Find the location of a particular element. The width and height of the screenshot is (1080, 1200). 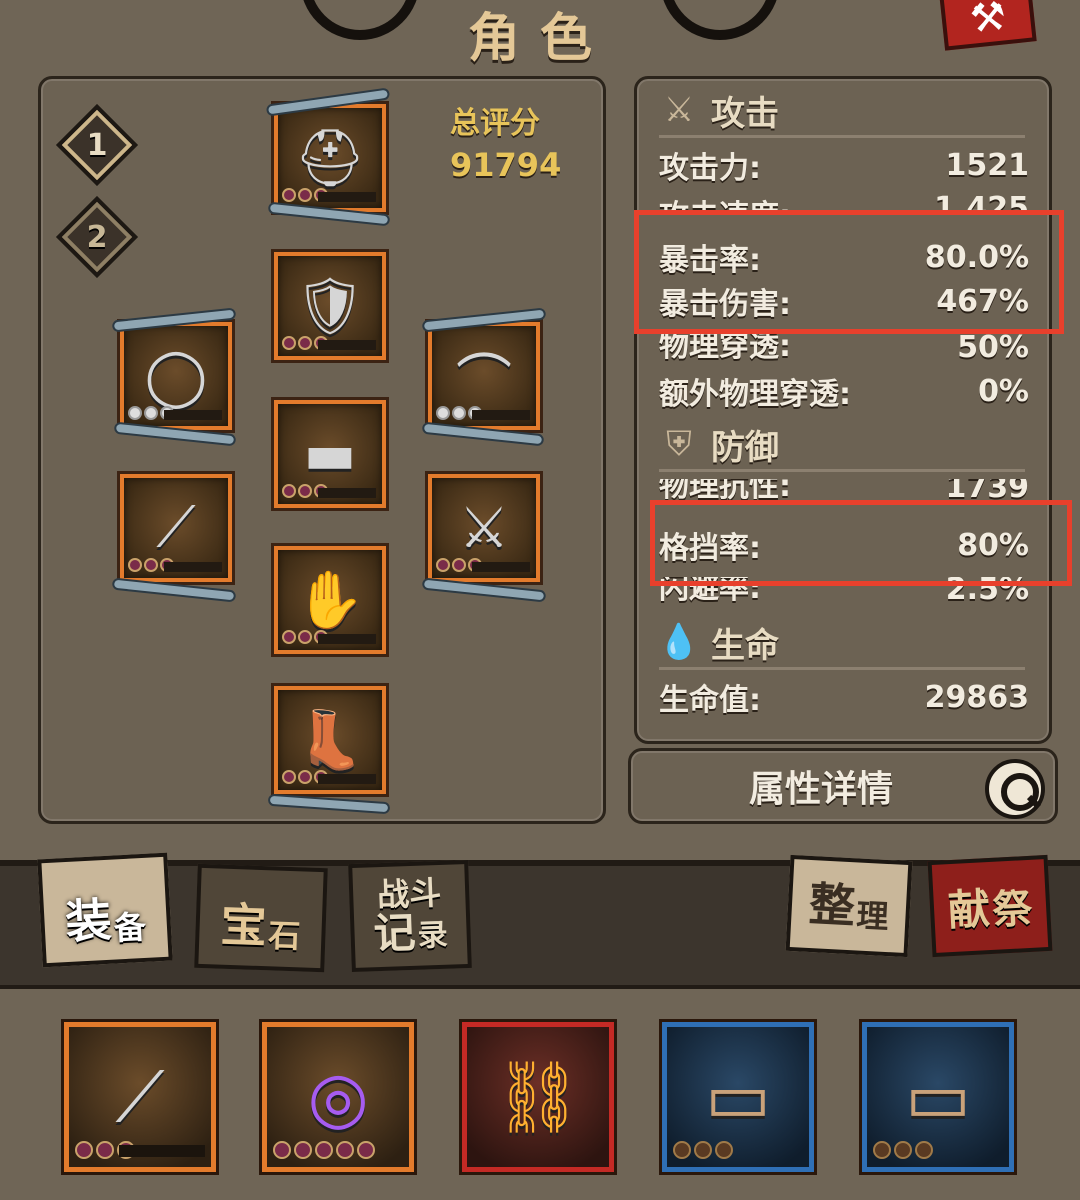

stat-row: 额外物理穿透: 0% is located at coordinates (844, 392).